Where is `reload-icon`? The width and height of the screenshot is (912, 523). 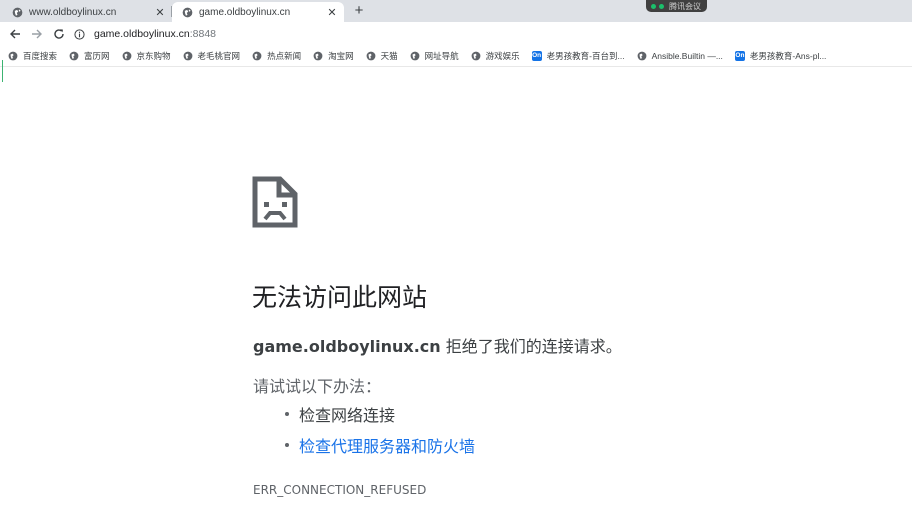 reload-icon is located at coordinates (59, 34).